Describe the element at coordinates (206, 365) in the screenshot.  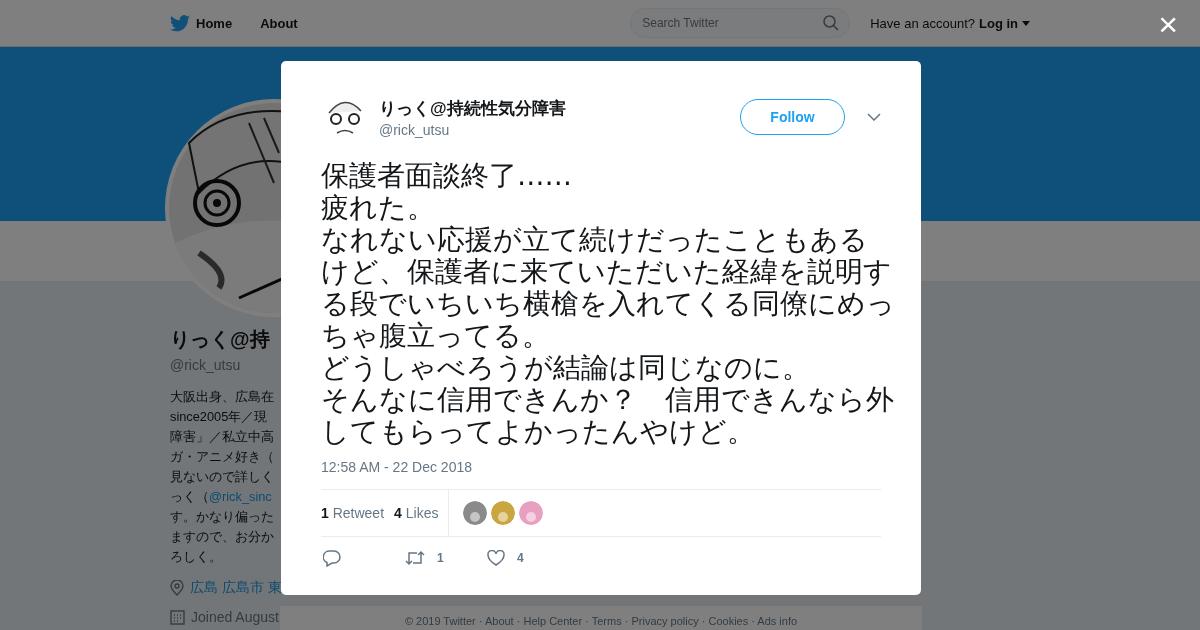
I see `profile-handle: @rick_utsu` at that location.